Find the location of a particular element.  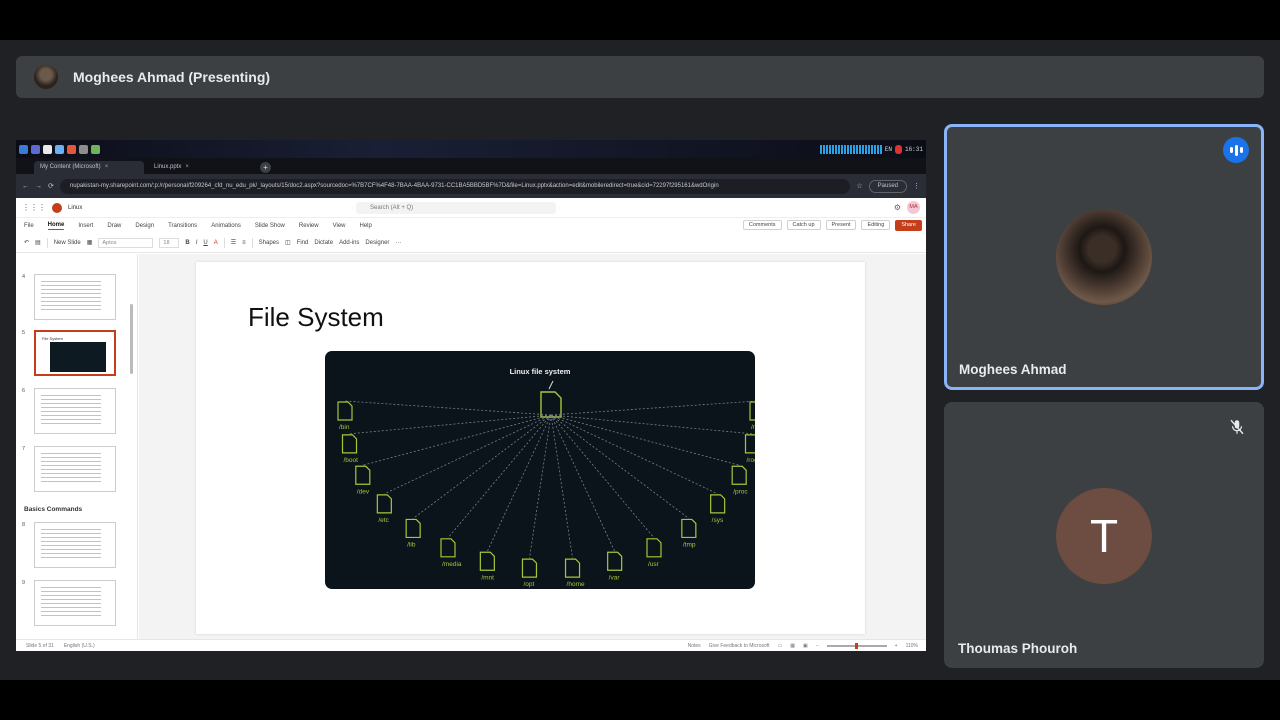

document-name: Linux is located at coordinates (75, 208).